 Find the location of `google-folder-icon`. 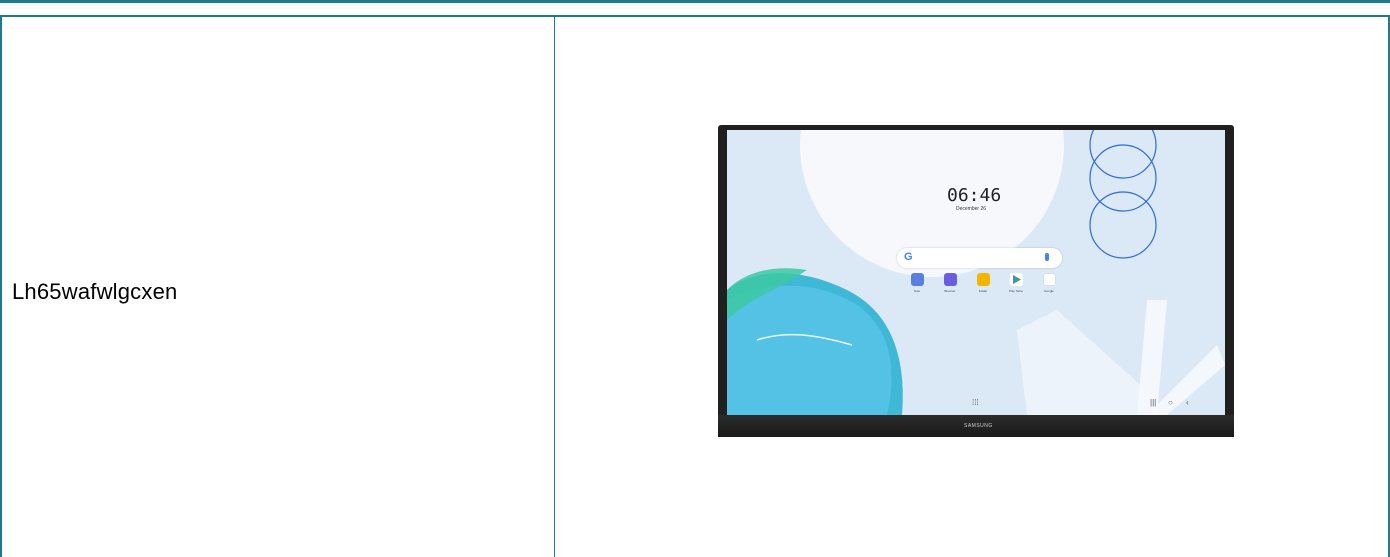

google-folder-icon is located at coordinates (1049, 279).